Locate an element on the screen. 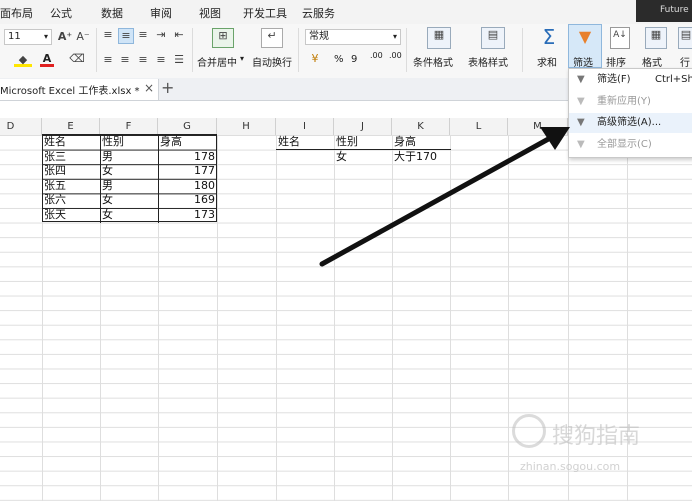  watermark-brand: 搜狗指南 is located at coordinates (596, 436).